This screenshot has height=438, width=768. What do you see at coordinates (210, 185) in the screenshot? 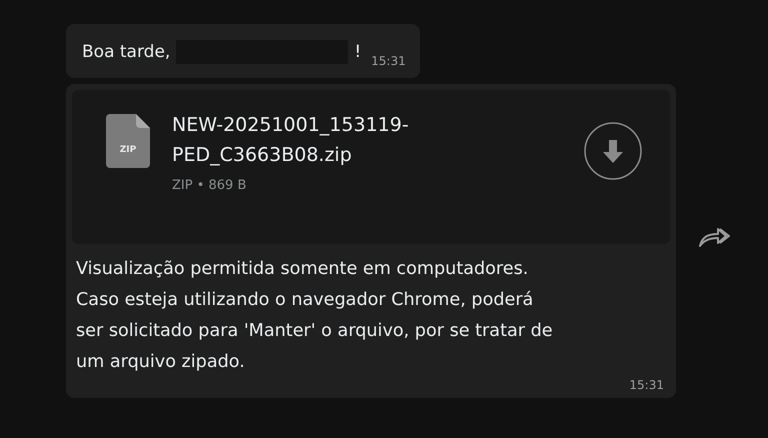
I see `file-meta: ZIP • 869 B` at bounding box center [210, 185].